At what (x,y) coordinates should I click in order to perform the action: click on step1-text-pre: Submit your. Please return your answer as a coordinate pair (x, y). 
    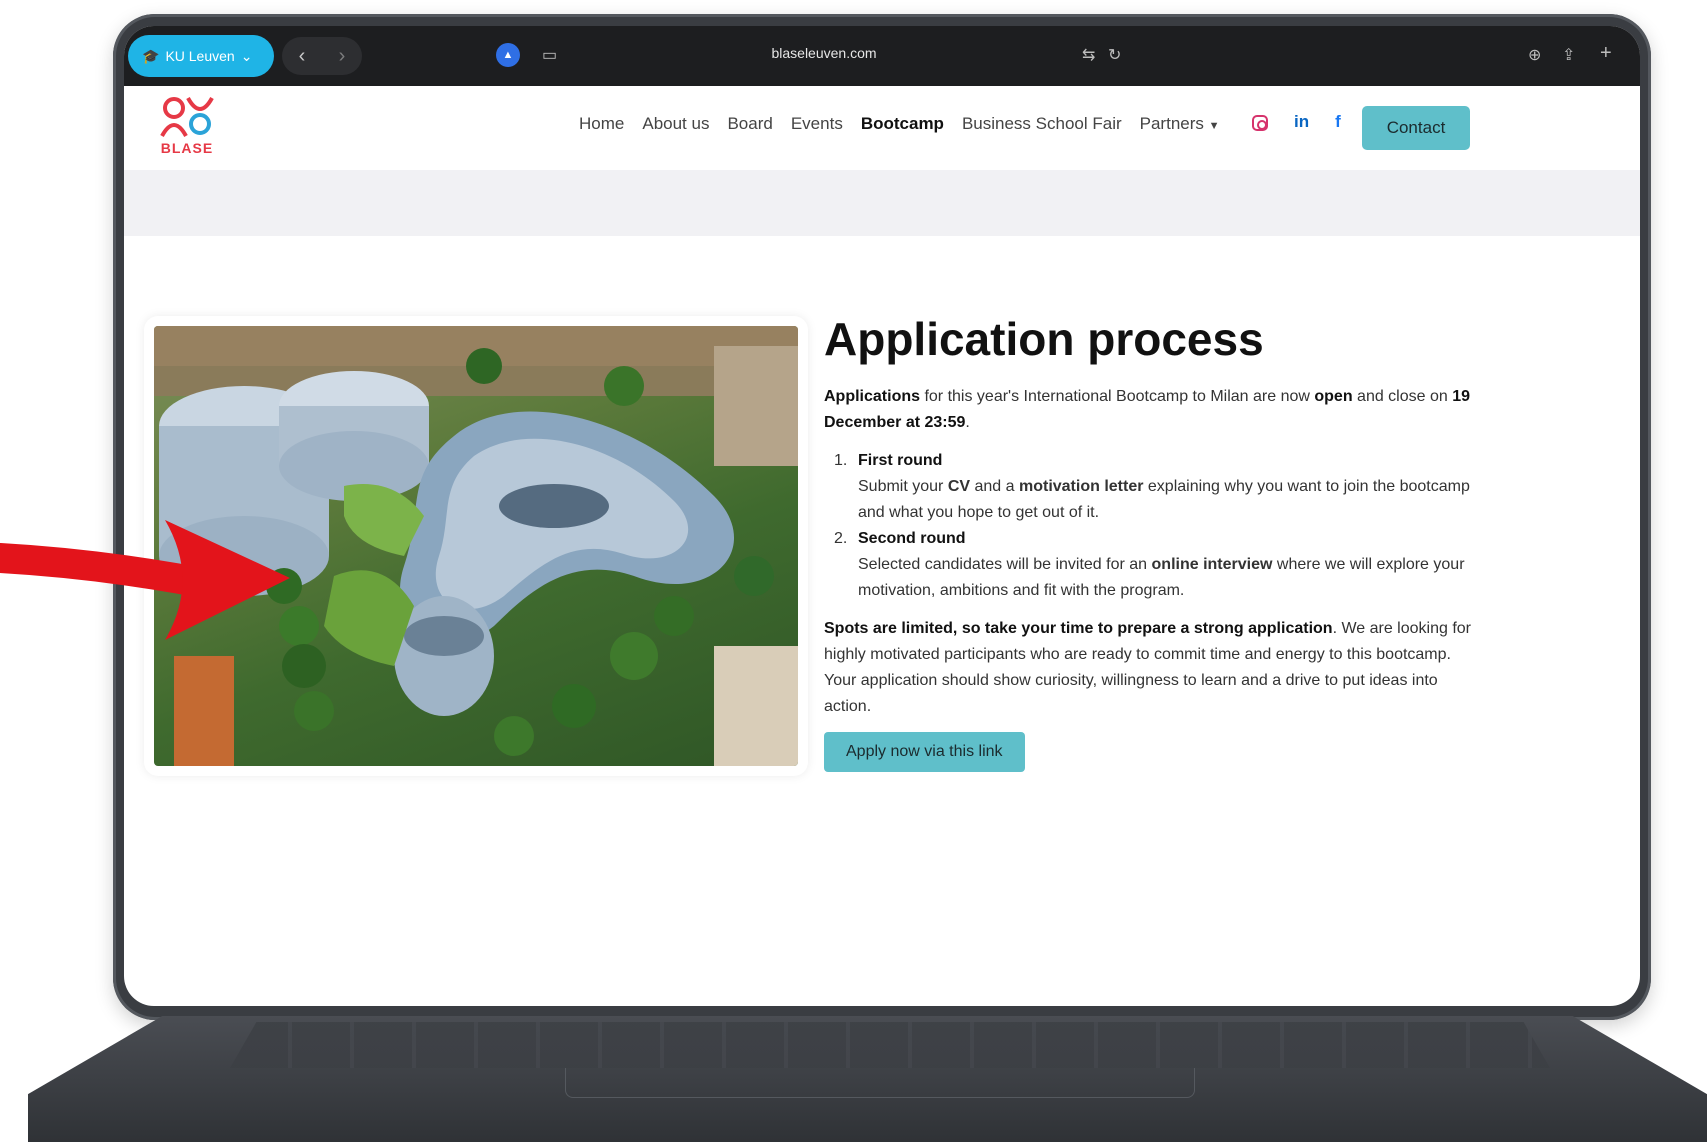
    Looking at the image, I should click on (903, 486).